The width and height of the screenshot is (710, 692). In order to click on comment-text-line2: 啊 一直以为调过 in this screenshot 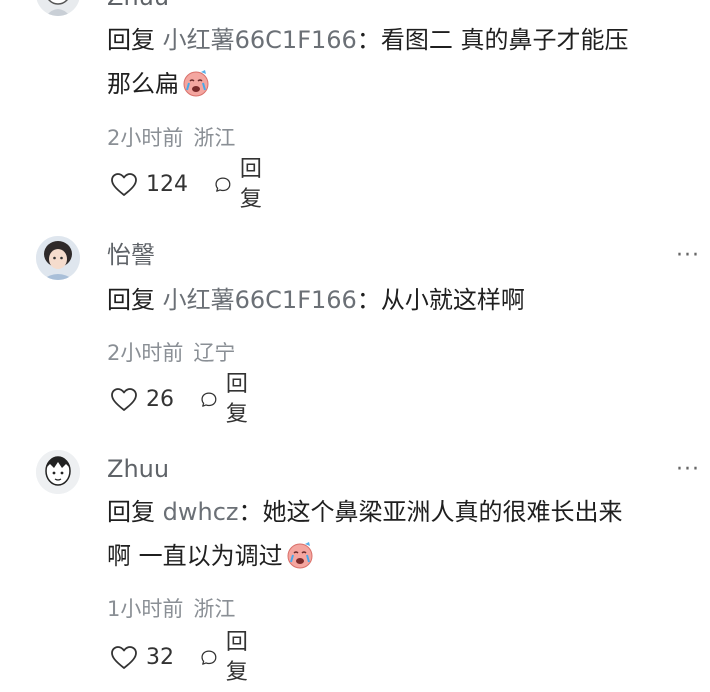, I will do `click(195, 556)`.